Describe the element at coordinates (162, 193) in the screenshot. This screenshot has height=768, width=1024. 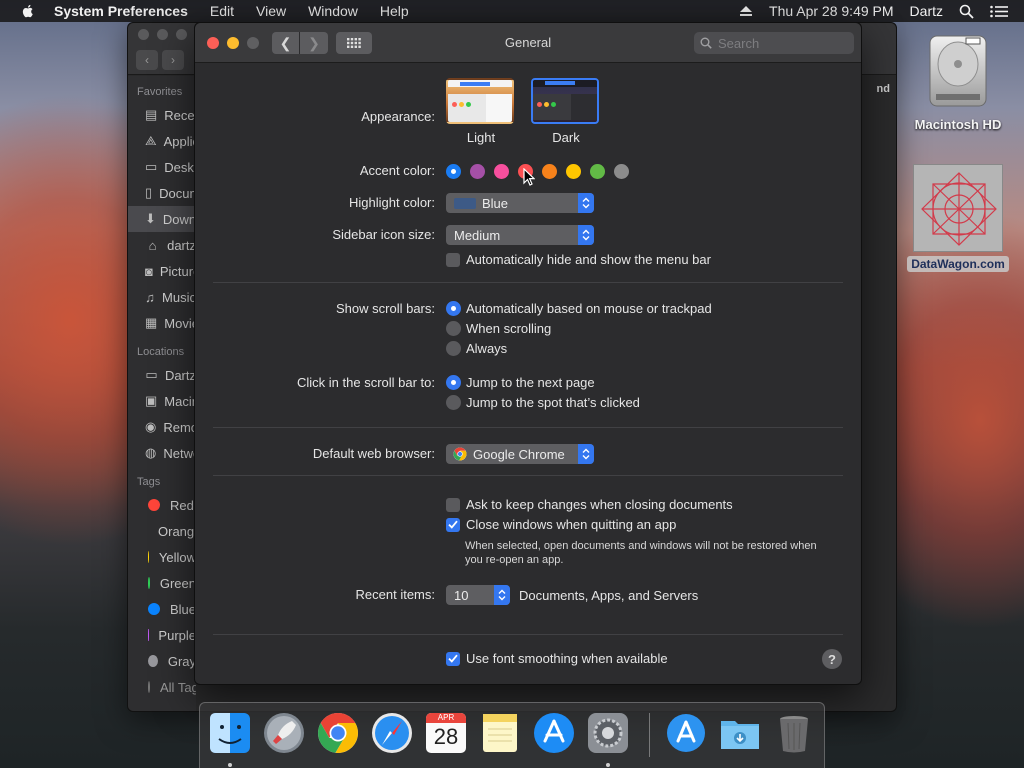
I see `sidebar-item-documents: ▯ Documents` at that location.